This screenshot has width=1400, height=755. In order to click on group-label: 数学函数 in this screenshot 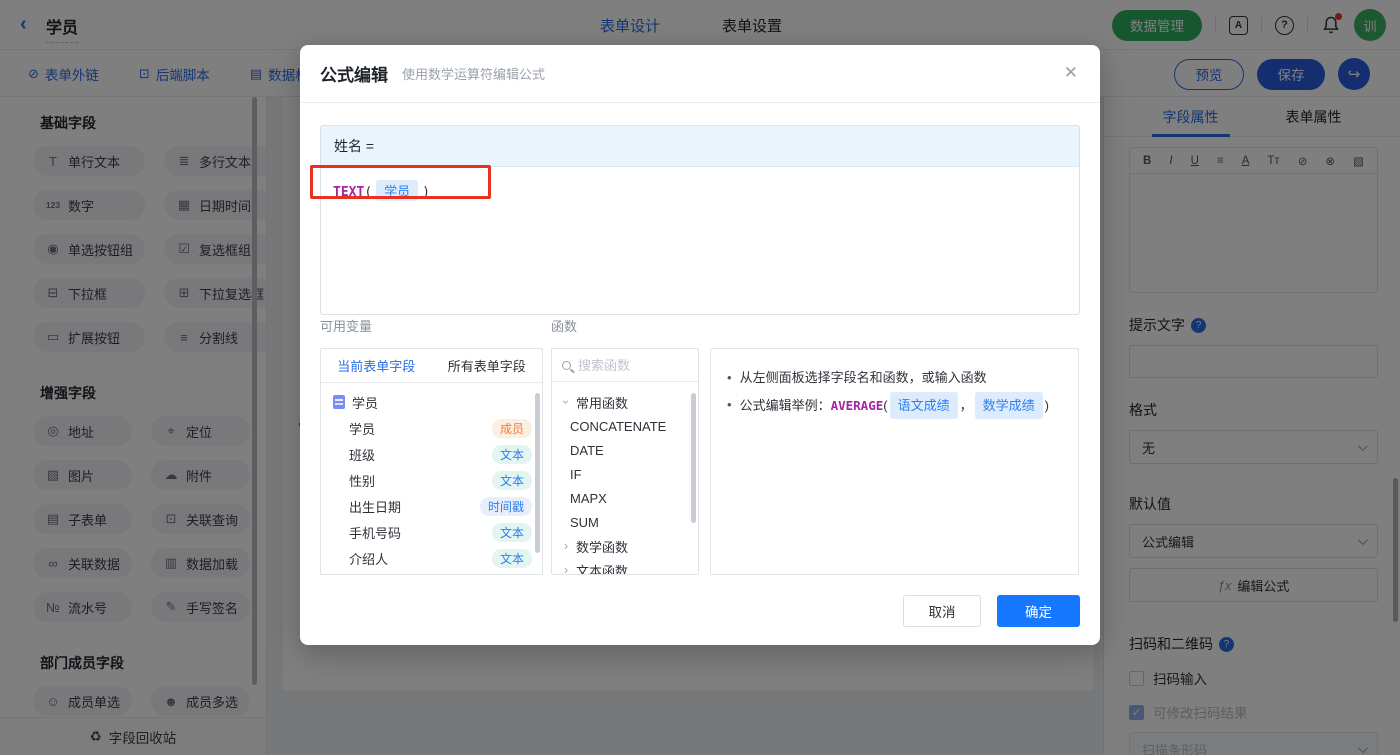, I will do `click(602, 547)`.